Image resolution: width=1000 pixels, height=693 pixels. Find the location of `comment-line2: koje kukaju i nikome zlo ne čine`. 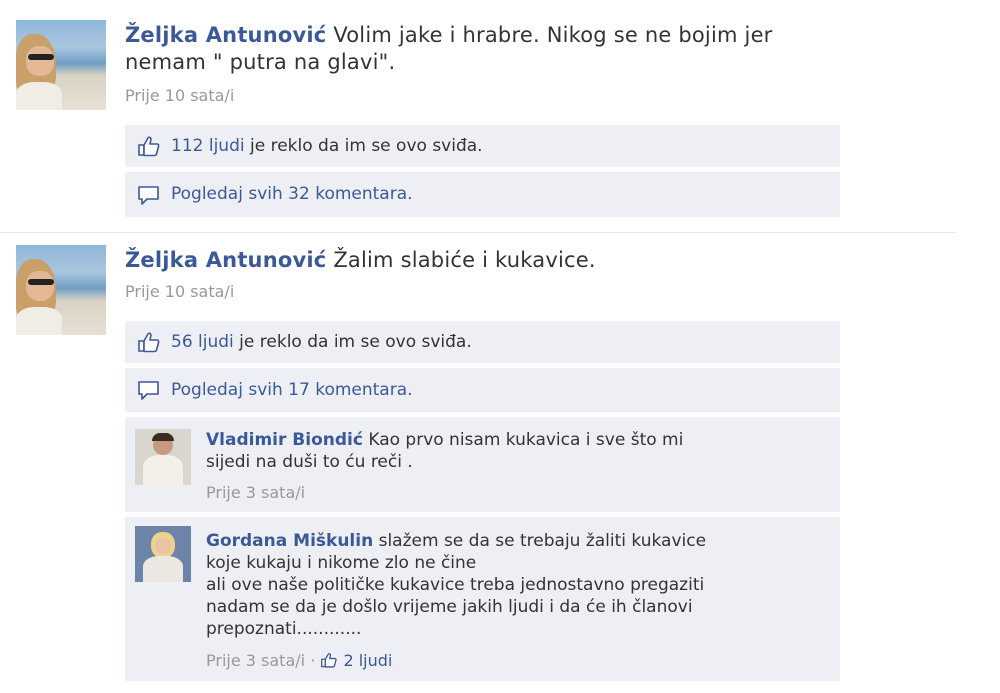

comment-line2: koje kukaju i nikome zlo ne čine is located at coordinates (341, 563).